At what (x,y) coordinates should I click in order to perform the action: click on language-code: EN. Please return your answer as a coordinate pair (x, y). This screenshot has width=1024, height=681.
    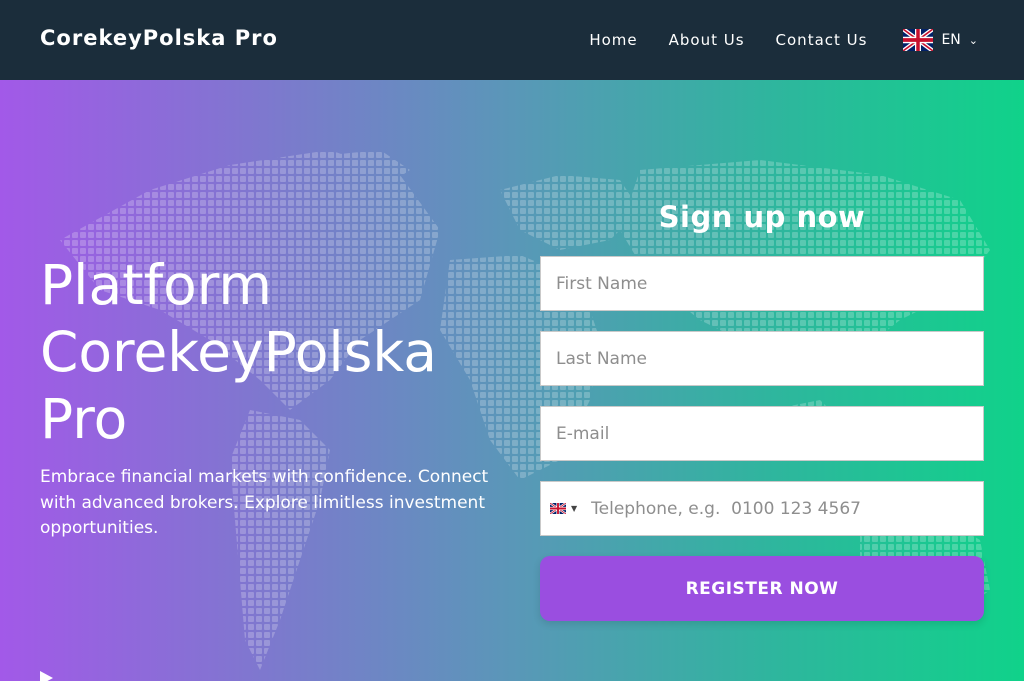
    Looking at the image, I should click on (951, 40).